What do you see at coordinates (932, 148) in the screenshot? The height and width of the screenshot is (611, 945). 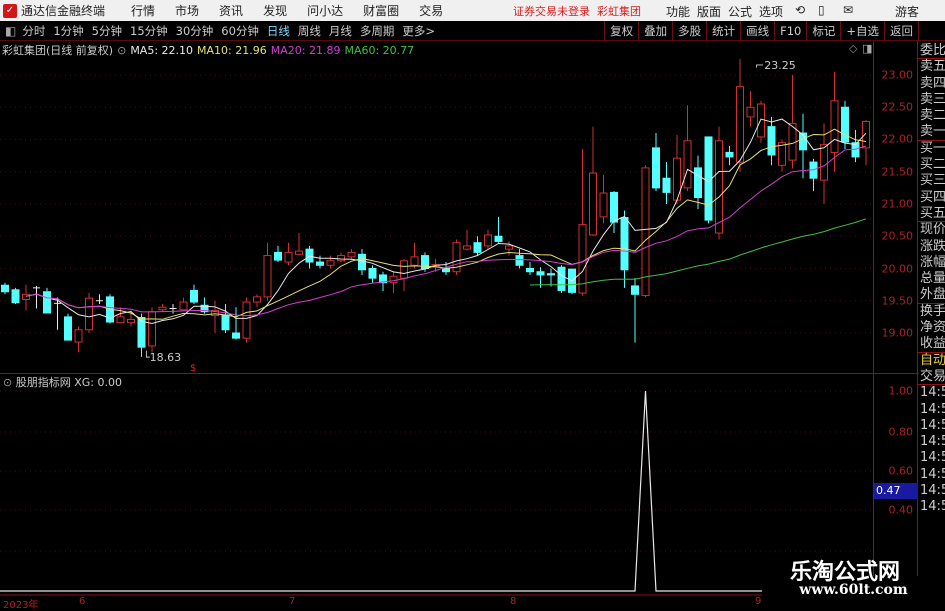 I see `quote-label: 买一` at bounding box center [932, 148].